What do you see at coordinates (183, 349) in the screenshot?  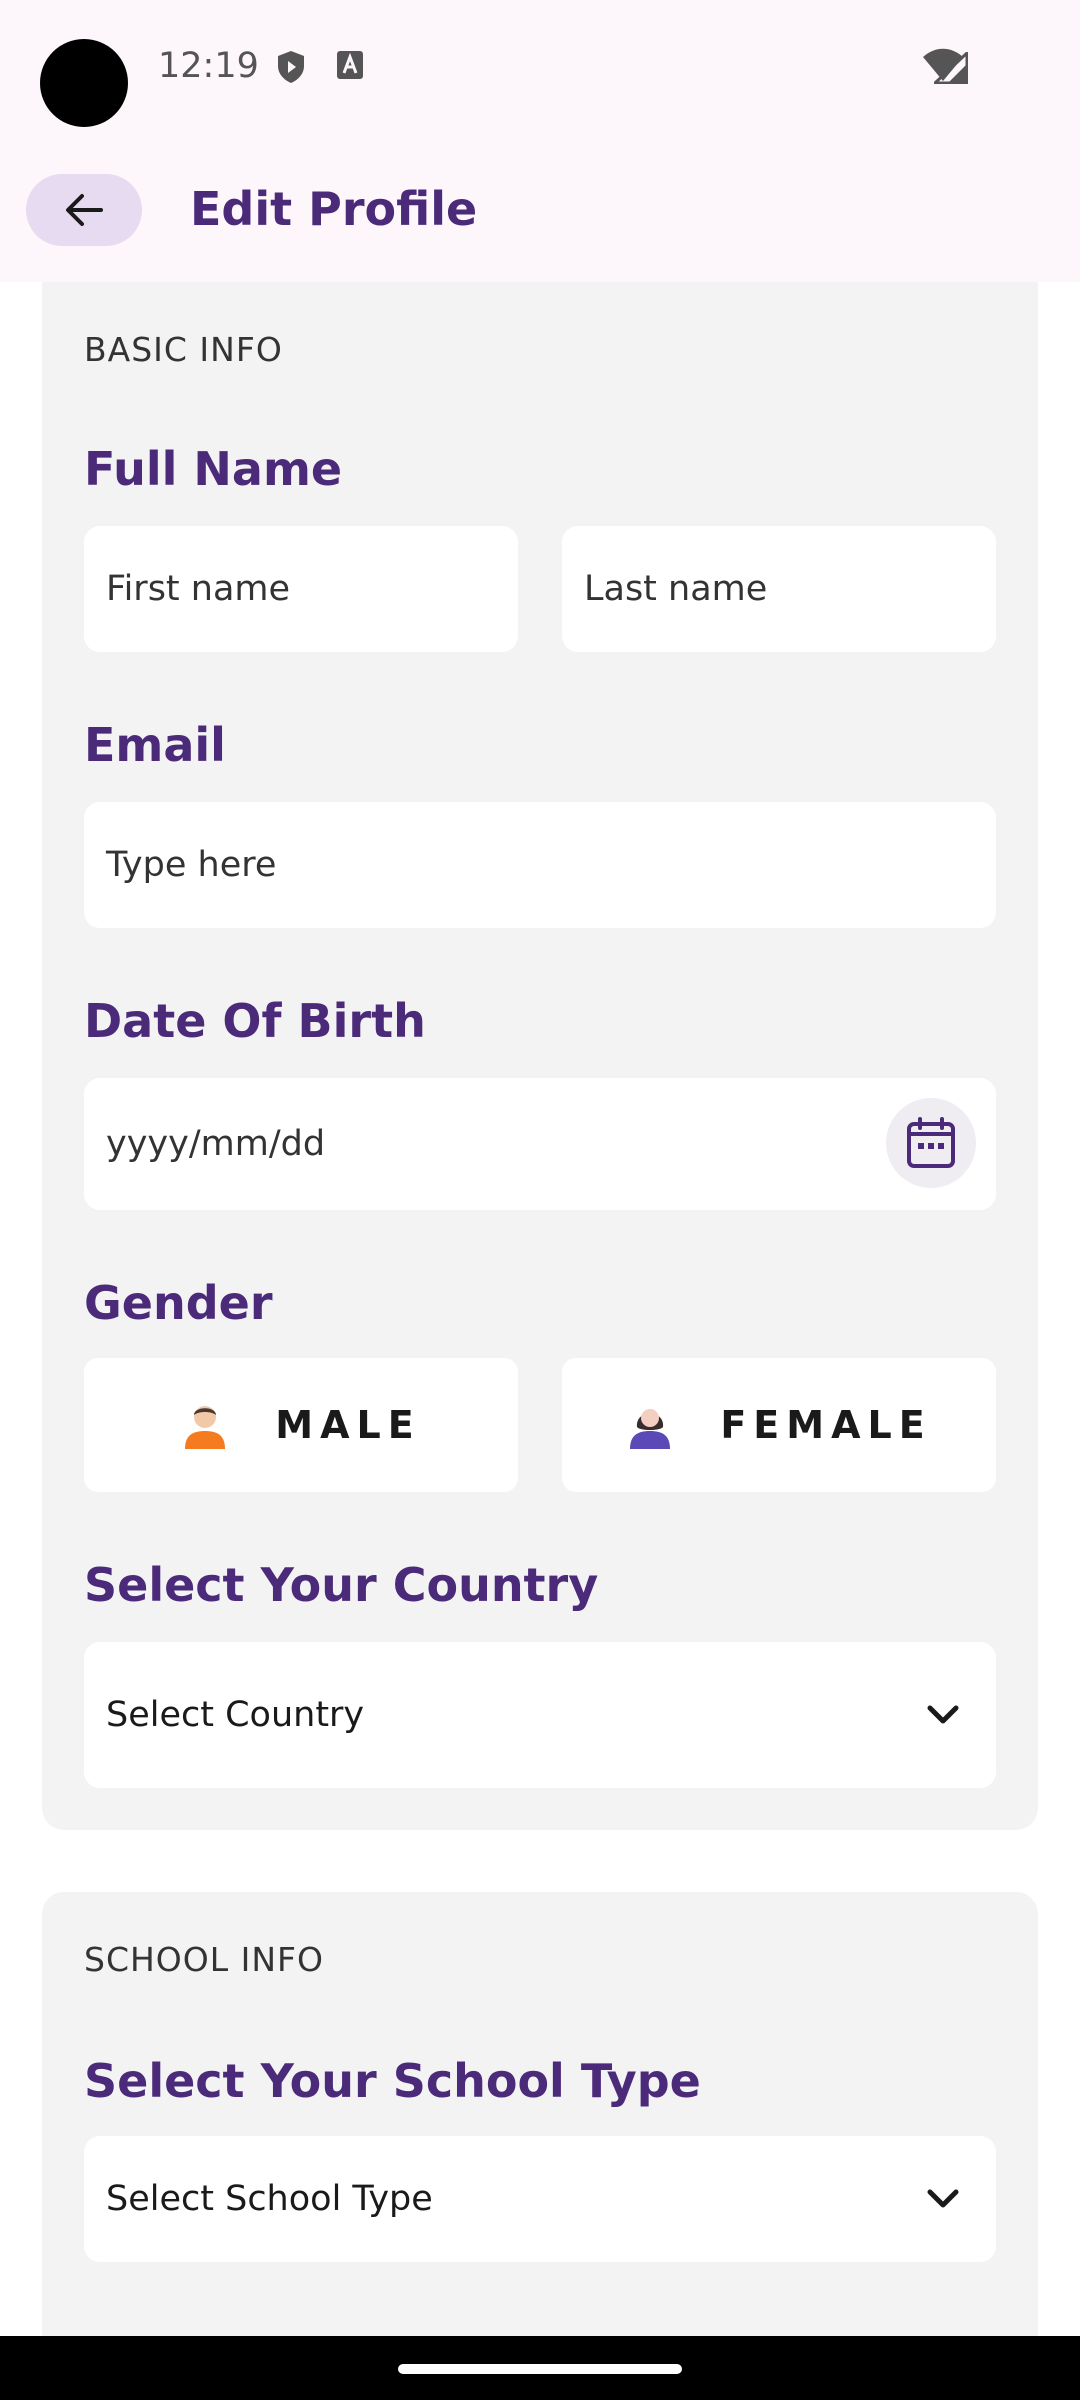 I see `basic-info-heading: BASIC INFO` at bounding box center [183, 349].